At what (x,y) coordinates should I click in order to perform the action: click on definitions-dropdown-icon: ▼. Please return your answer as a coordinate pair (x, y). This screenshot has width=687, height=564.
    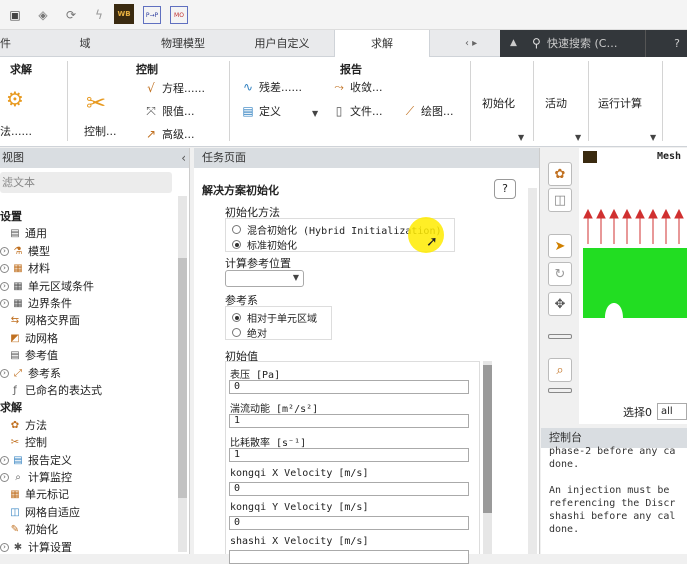
    Looking at the image, I should click on (315, 113).